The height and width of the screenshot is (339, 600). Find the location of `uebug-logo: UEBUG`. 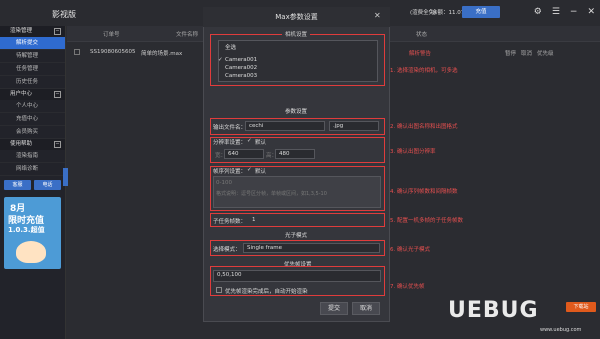

uebug-logo: UEBUG is located at coordinates (493, 310).